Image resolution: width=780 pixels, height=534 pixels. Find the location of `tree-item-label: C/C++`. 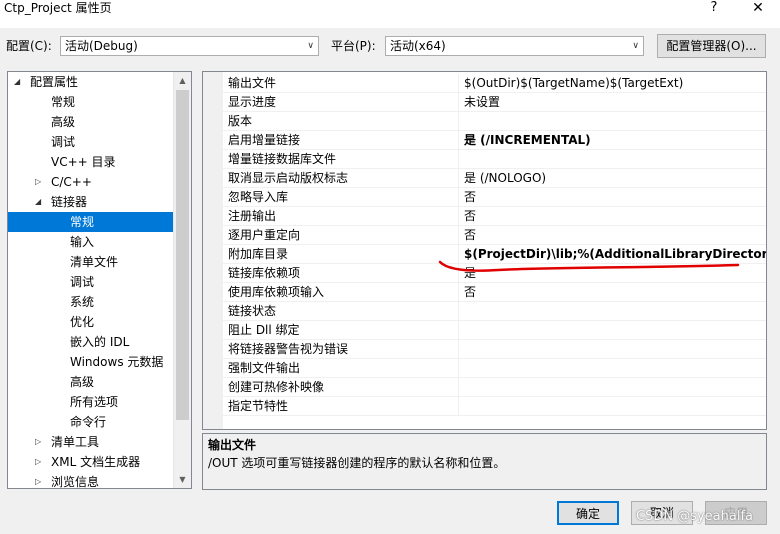

tree-item-label: C/C++ is located at coordinates (71, 182).